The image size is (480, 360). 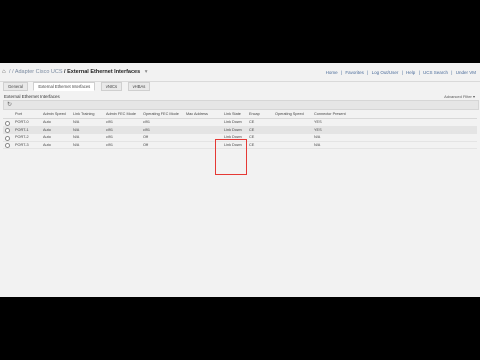 I want to click on chevron-down-icon: ▾, so click(x=146, y=72).